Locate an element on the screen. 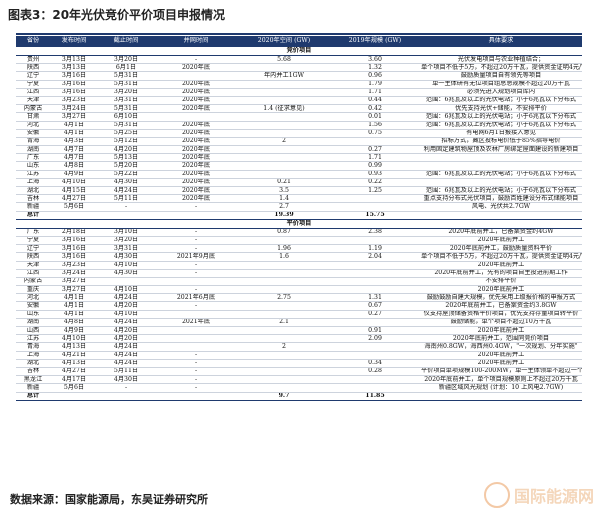 This screenshot has width=600, height=522. table-cell: 2021年6月底 is located at coordinates (196, 298).